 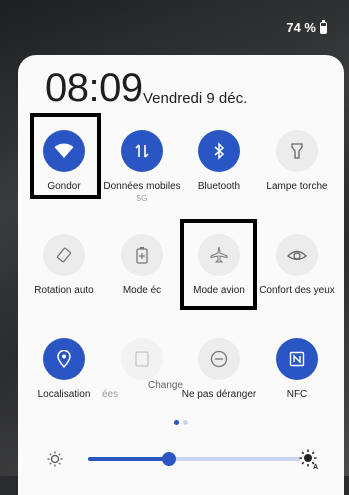 What do you see at coordinates (181, 422) in the screenshot?
I see `page-indicator` at bounding box center [181, 422].